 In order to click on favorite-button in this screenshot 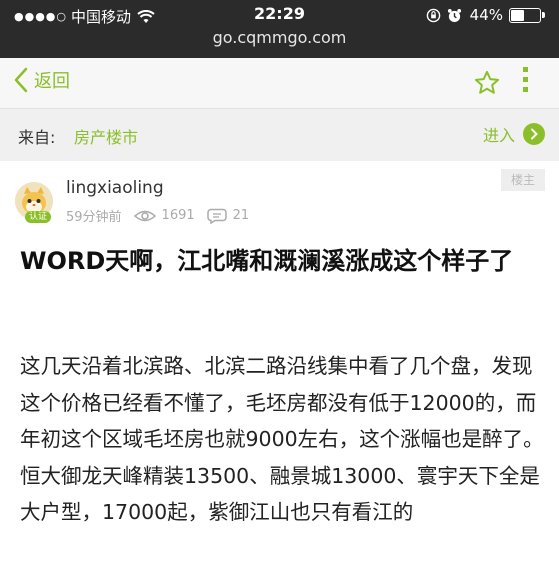, I will do `click(487, 85)`.